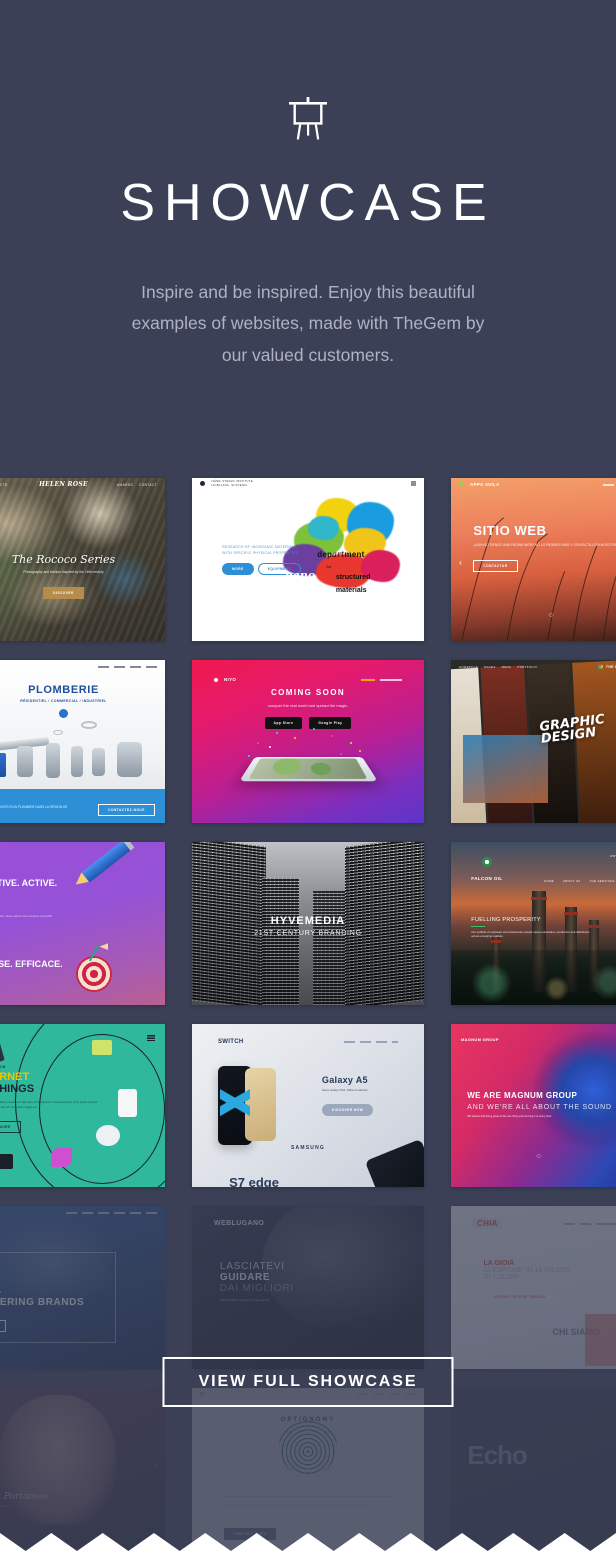 The image size is (616, 1551). What do you see at coordinates (3, 1325) in the screenshot?
I see `hero-cta: GET STARTED` at bounding box center [3, 1325].